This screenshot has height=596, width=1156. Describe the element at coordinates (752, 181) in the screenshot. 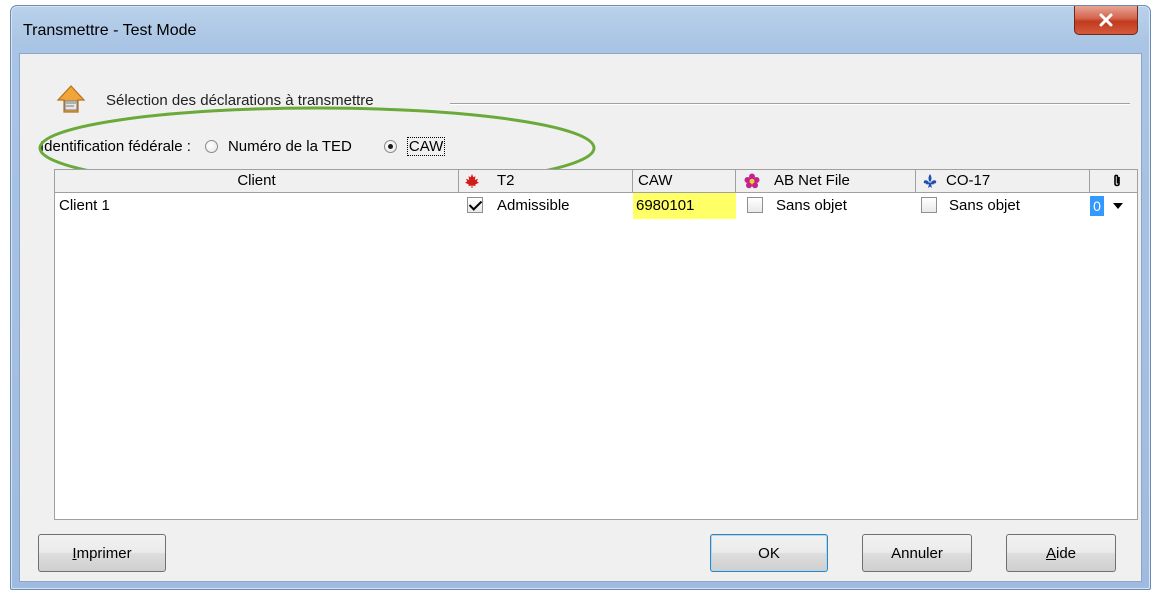

I see `alberta-rose-icon` at that location.